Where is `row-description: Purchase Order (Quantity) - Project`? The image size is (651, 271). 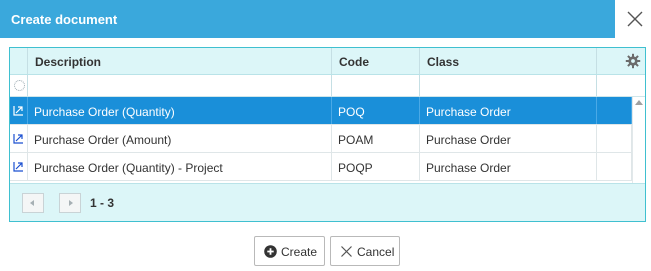
row-description: Purchase Order (Quantity) - Project is located at coordinates (180, 166).